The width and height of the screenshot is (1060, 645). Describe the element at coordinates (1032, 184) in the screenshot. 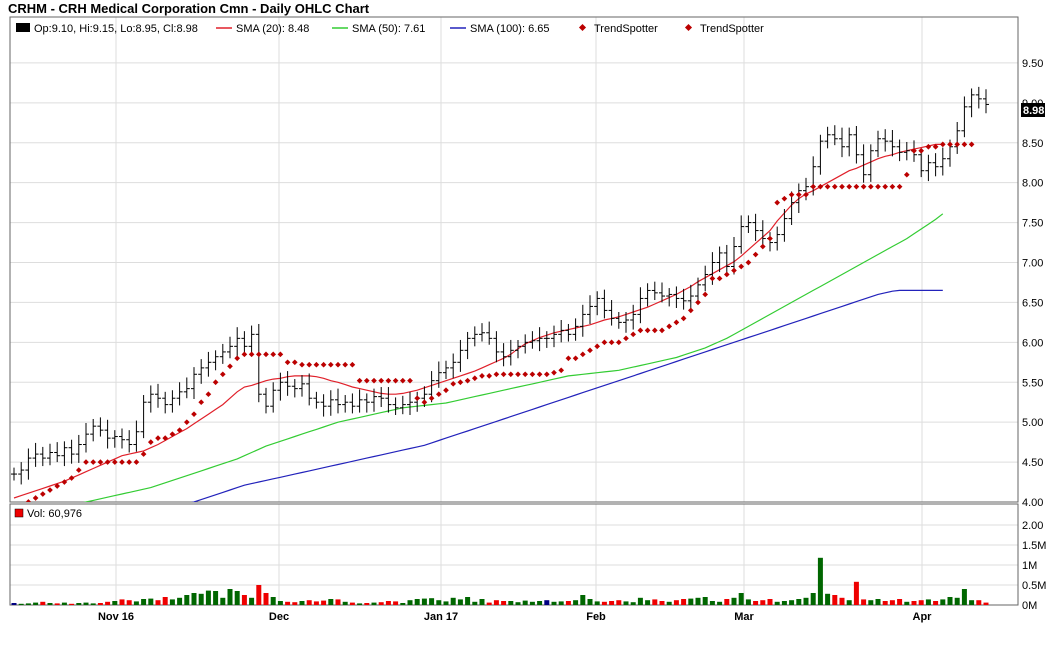

I see `price-tick-label: 8.00` at that location.